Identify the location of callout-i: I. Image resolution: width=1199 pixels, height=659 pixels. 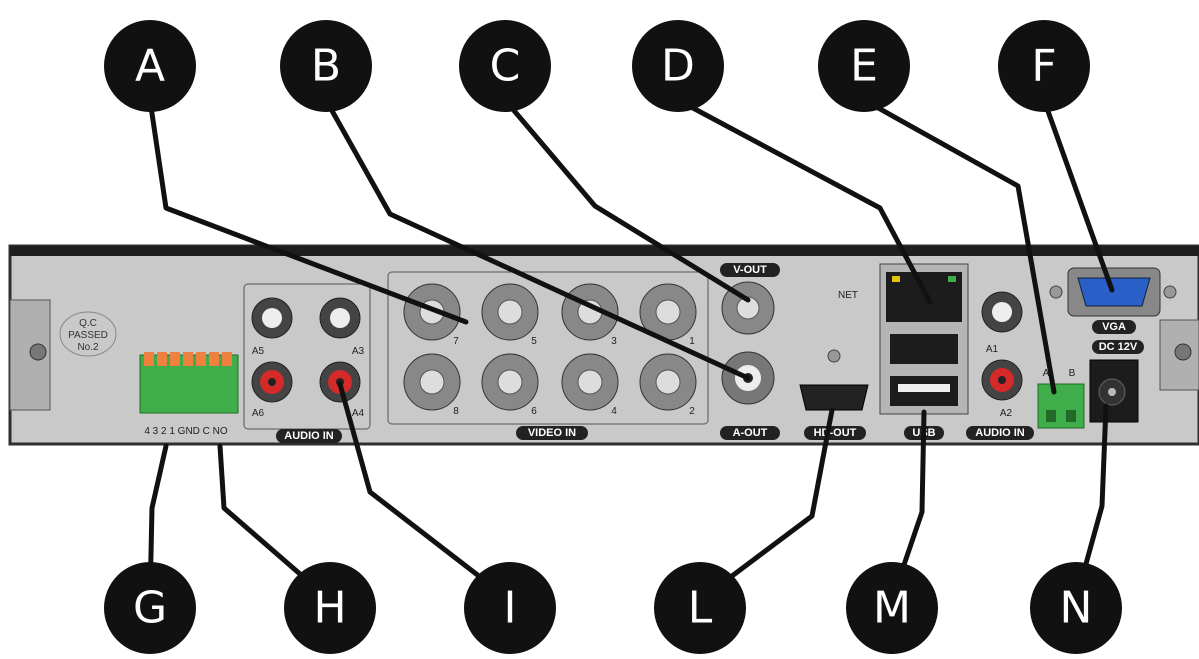
(510, 608).